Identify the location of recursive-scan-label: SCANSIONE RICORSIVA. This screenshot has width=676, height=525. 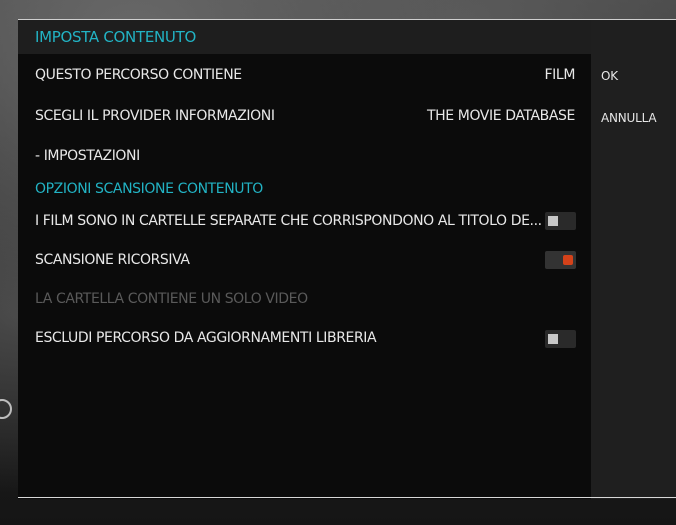
(112, 260).